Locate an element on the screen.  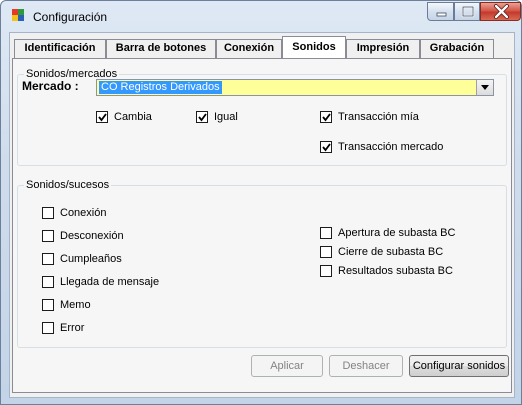
checkbox-transaccion-mercado: Transacción mercado is located at coordinates (381, 147).